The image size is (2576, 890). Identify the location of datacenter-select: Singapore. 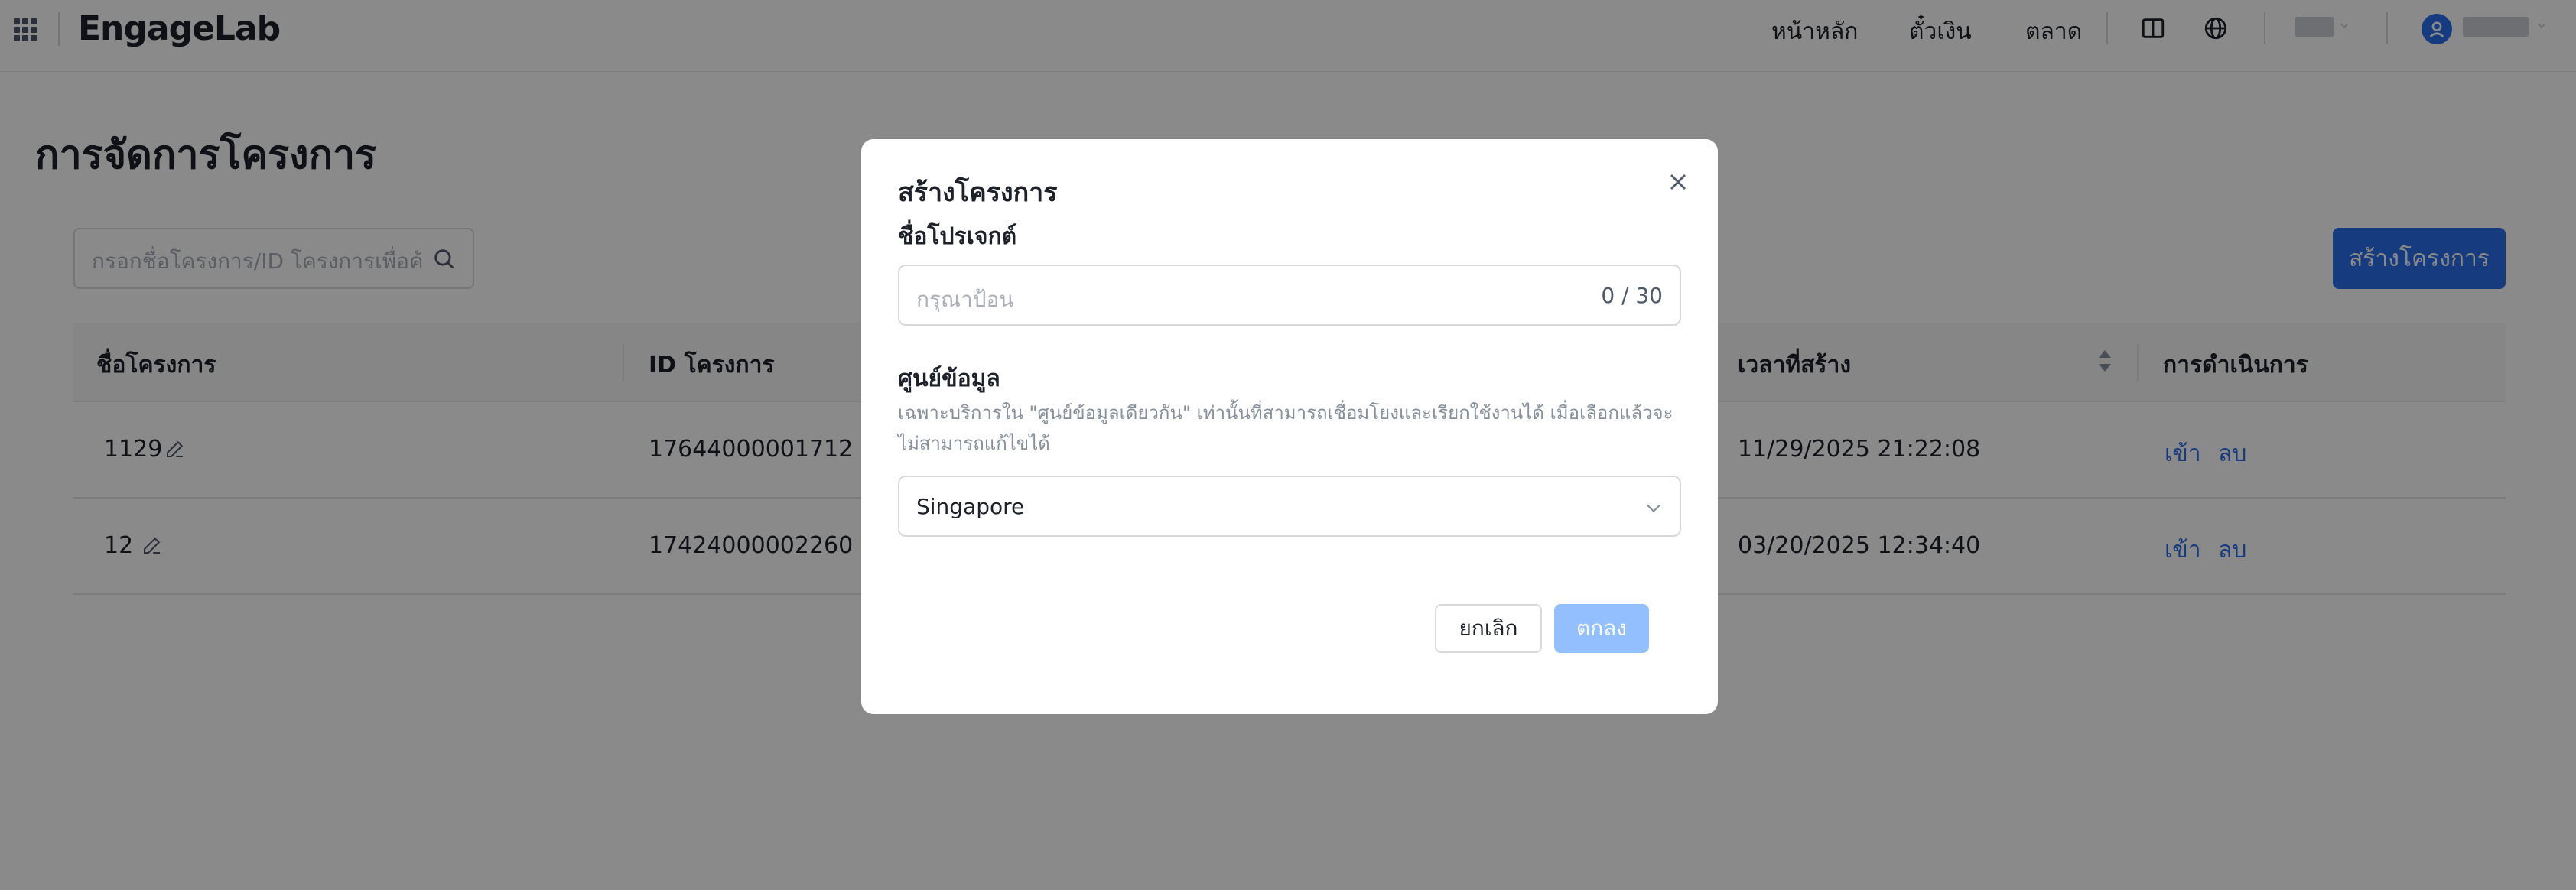
(1289, 506).